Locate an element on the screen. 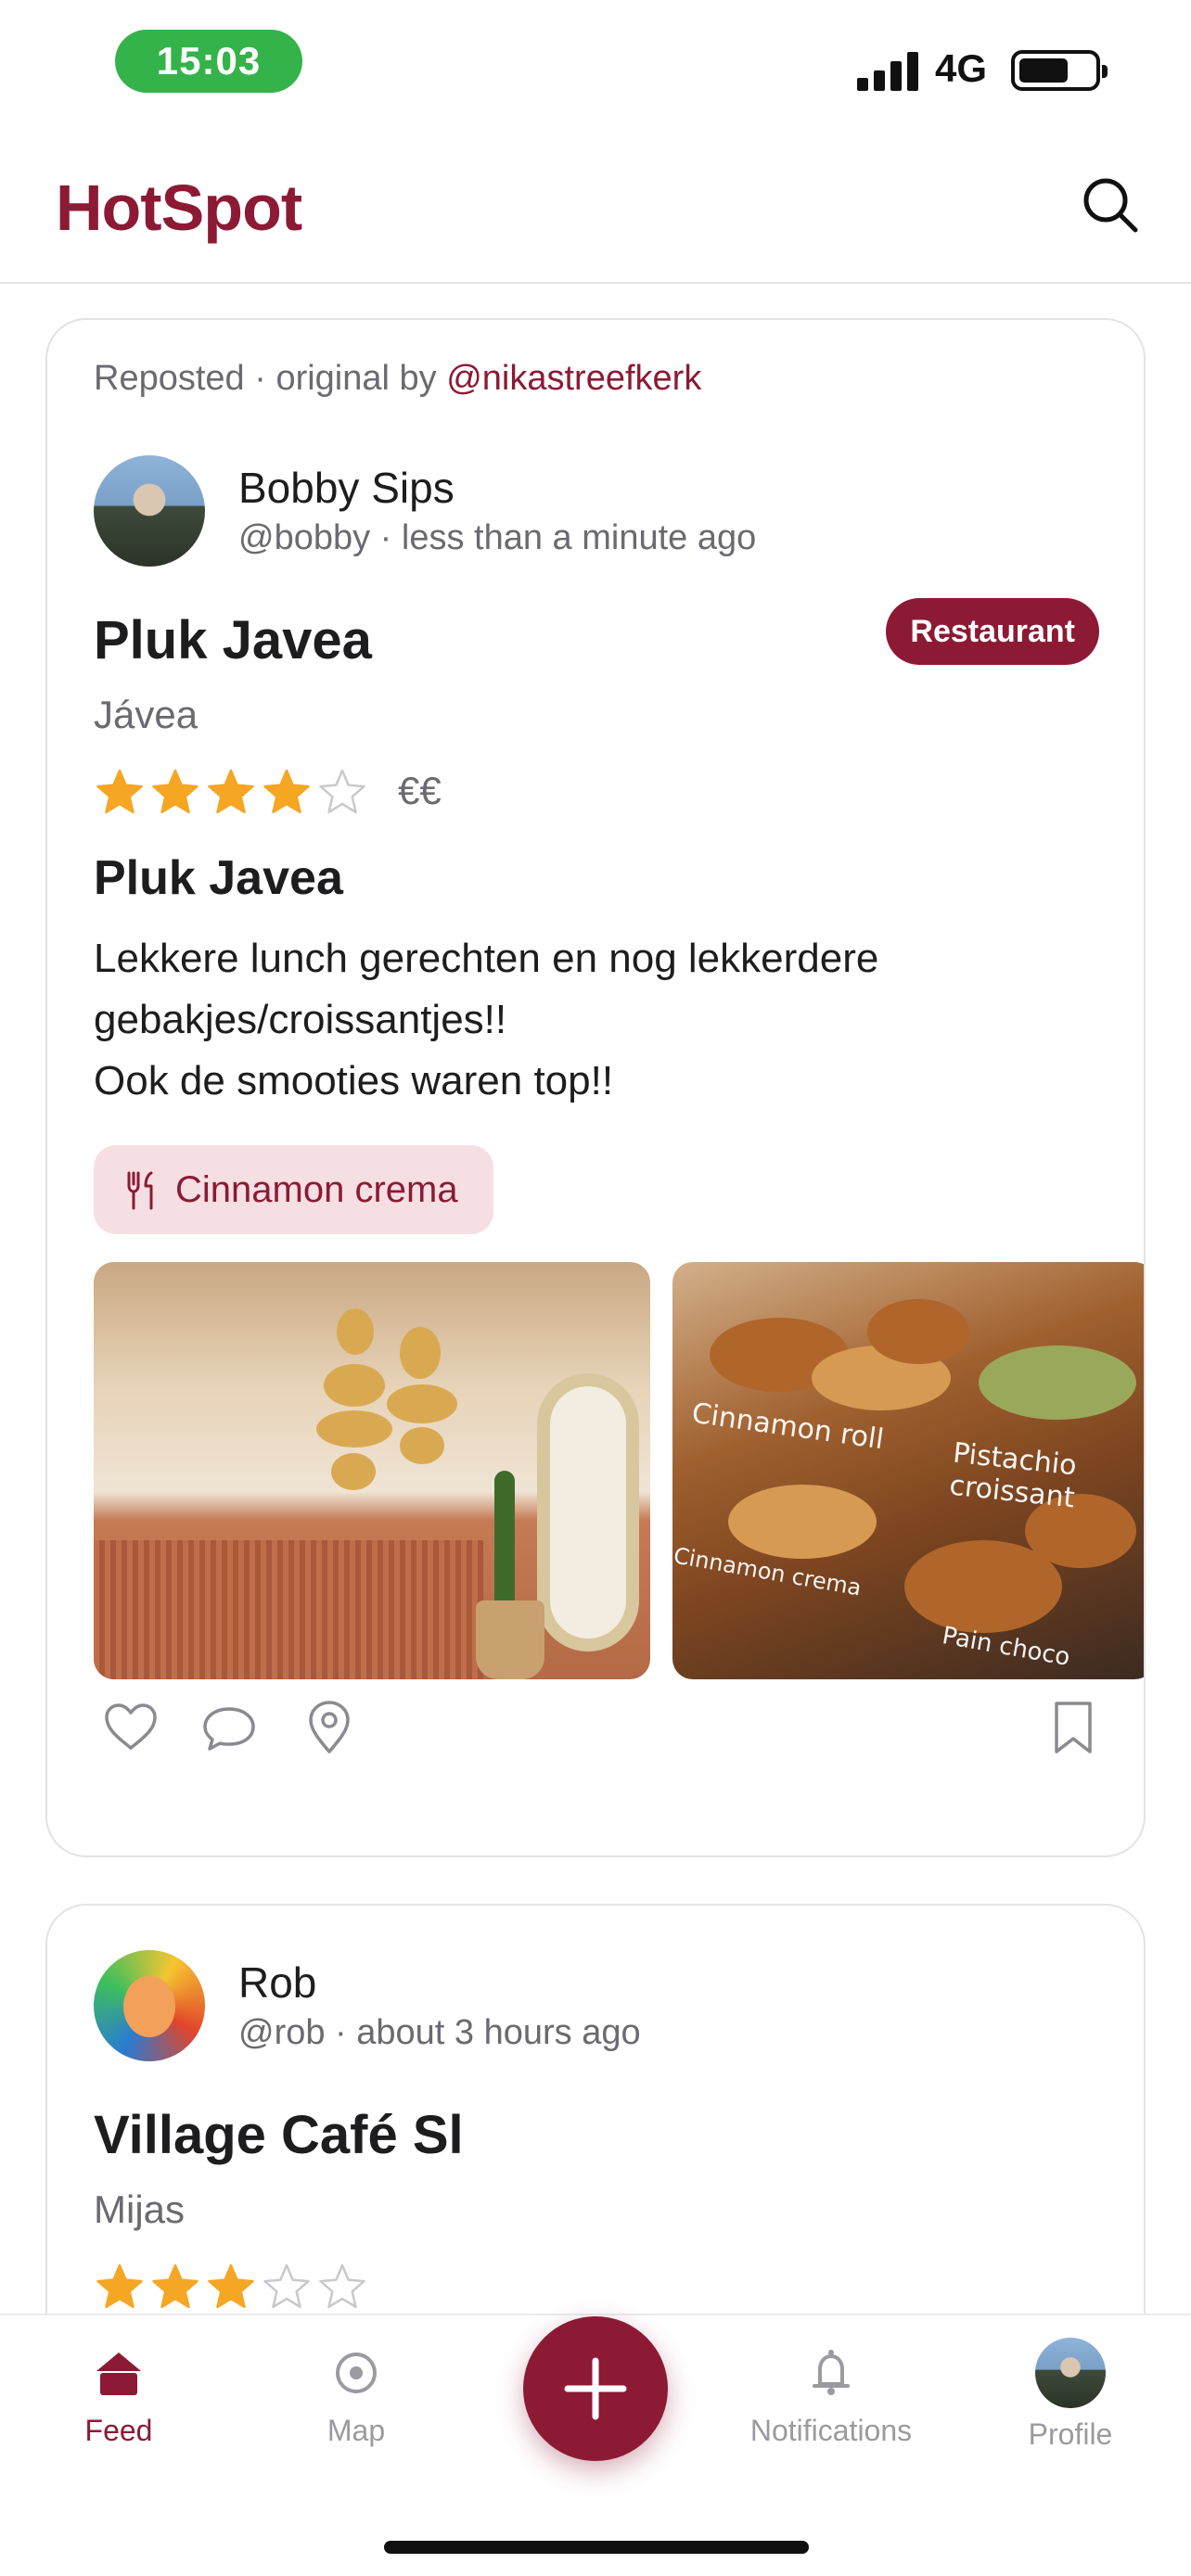 This screenshot has width=1191, height=2576. category-badge: Restaurant is located at coordinates (992, 632).